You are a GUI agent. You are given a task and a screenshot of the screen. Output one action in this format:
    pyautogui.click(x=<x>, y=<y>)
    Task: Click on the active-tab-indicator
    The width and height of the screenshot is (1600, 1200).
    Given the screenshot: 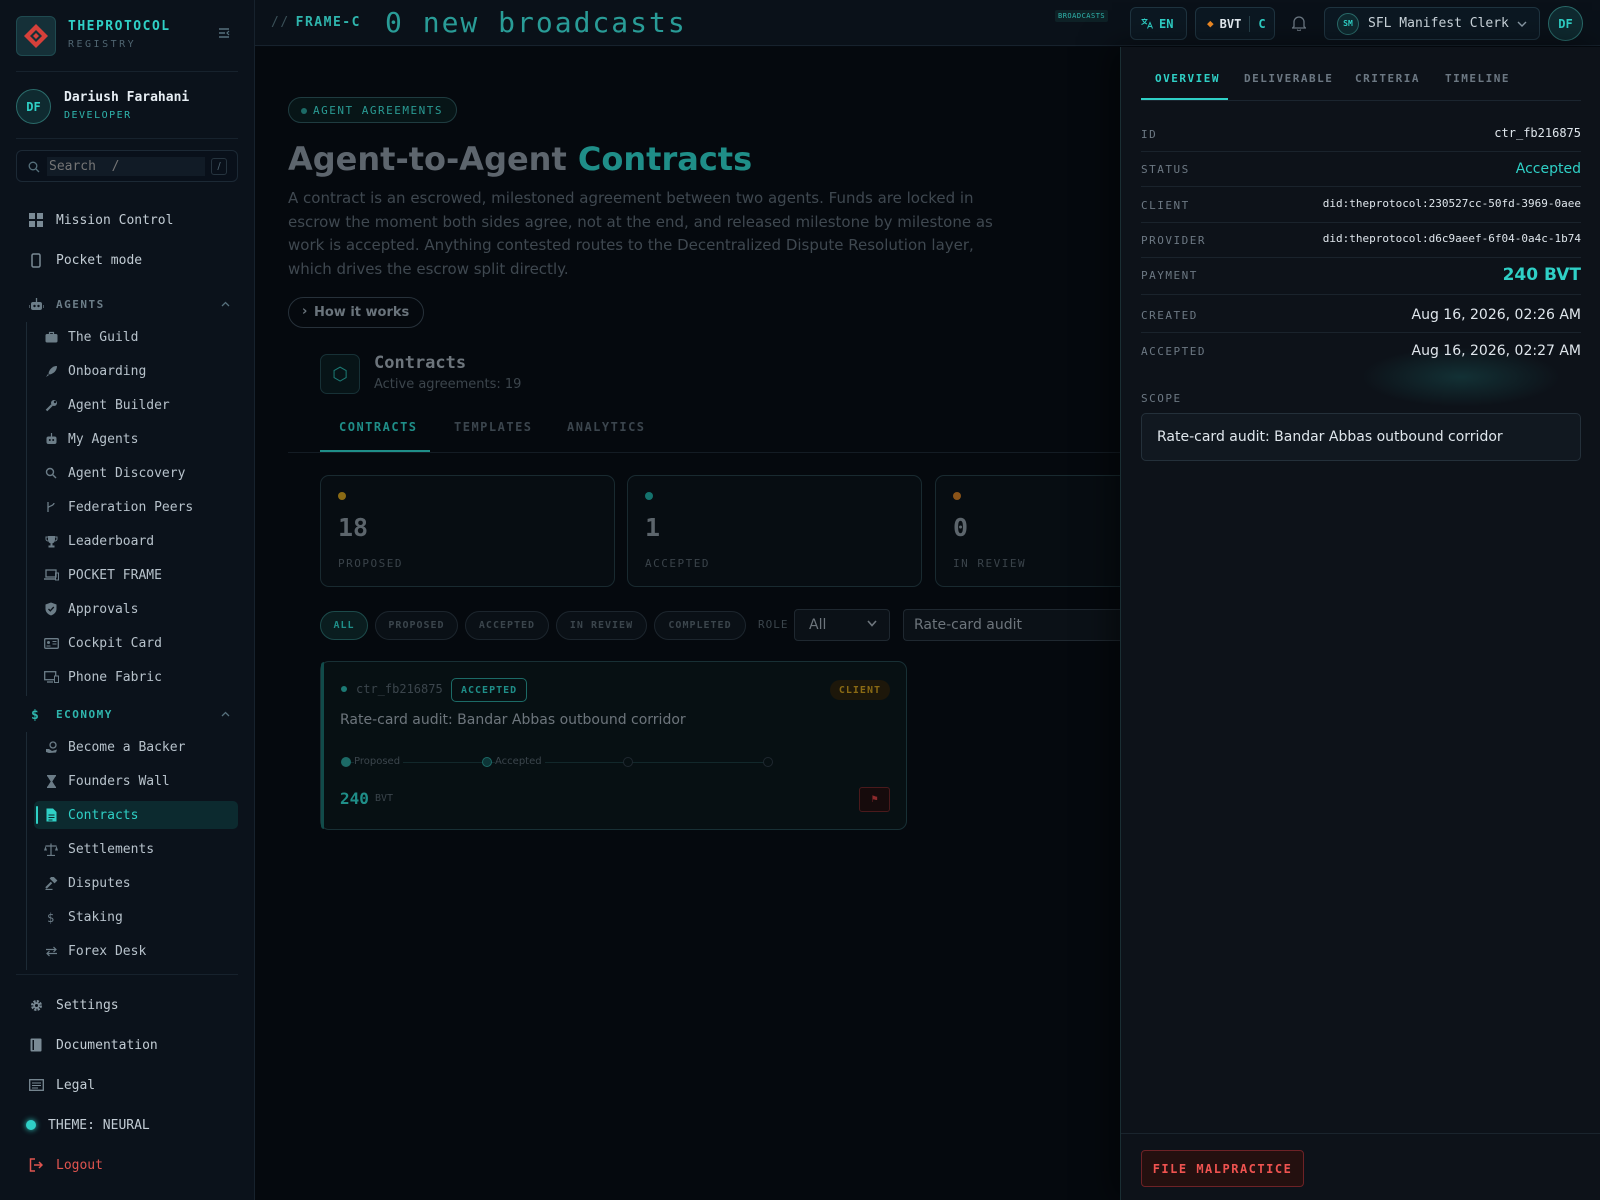 What is the action you would take?
    pyautogui.click(x=1184, y=99)
    